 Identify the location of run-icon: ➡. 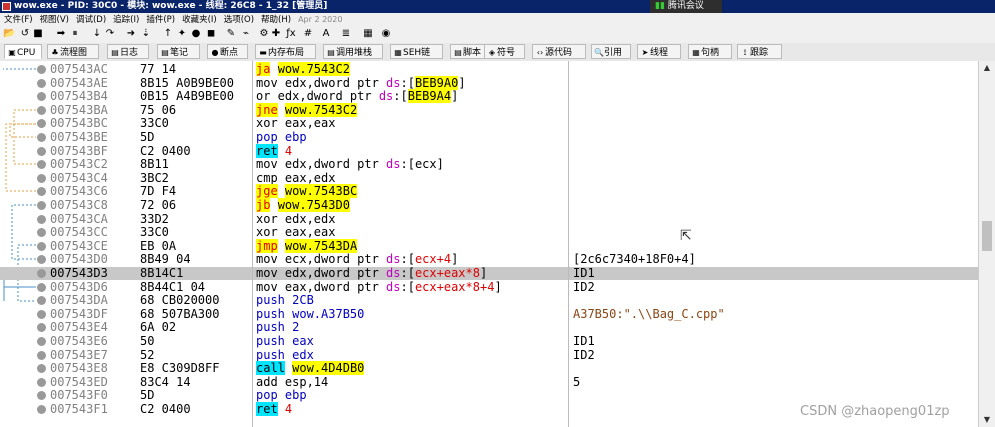
(61, 34).